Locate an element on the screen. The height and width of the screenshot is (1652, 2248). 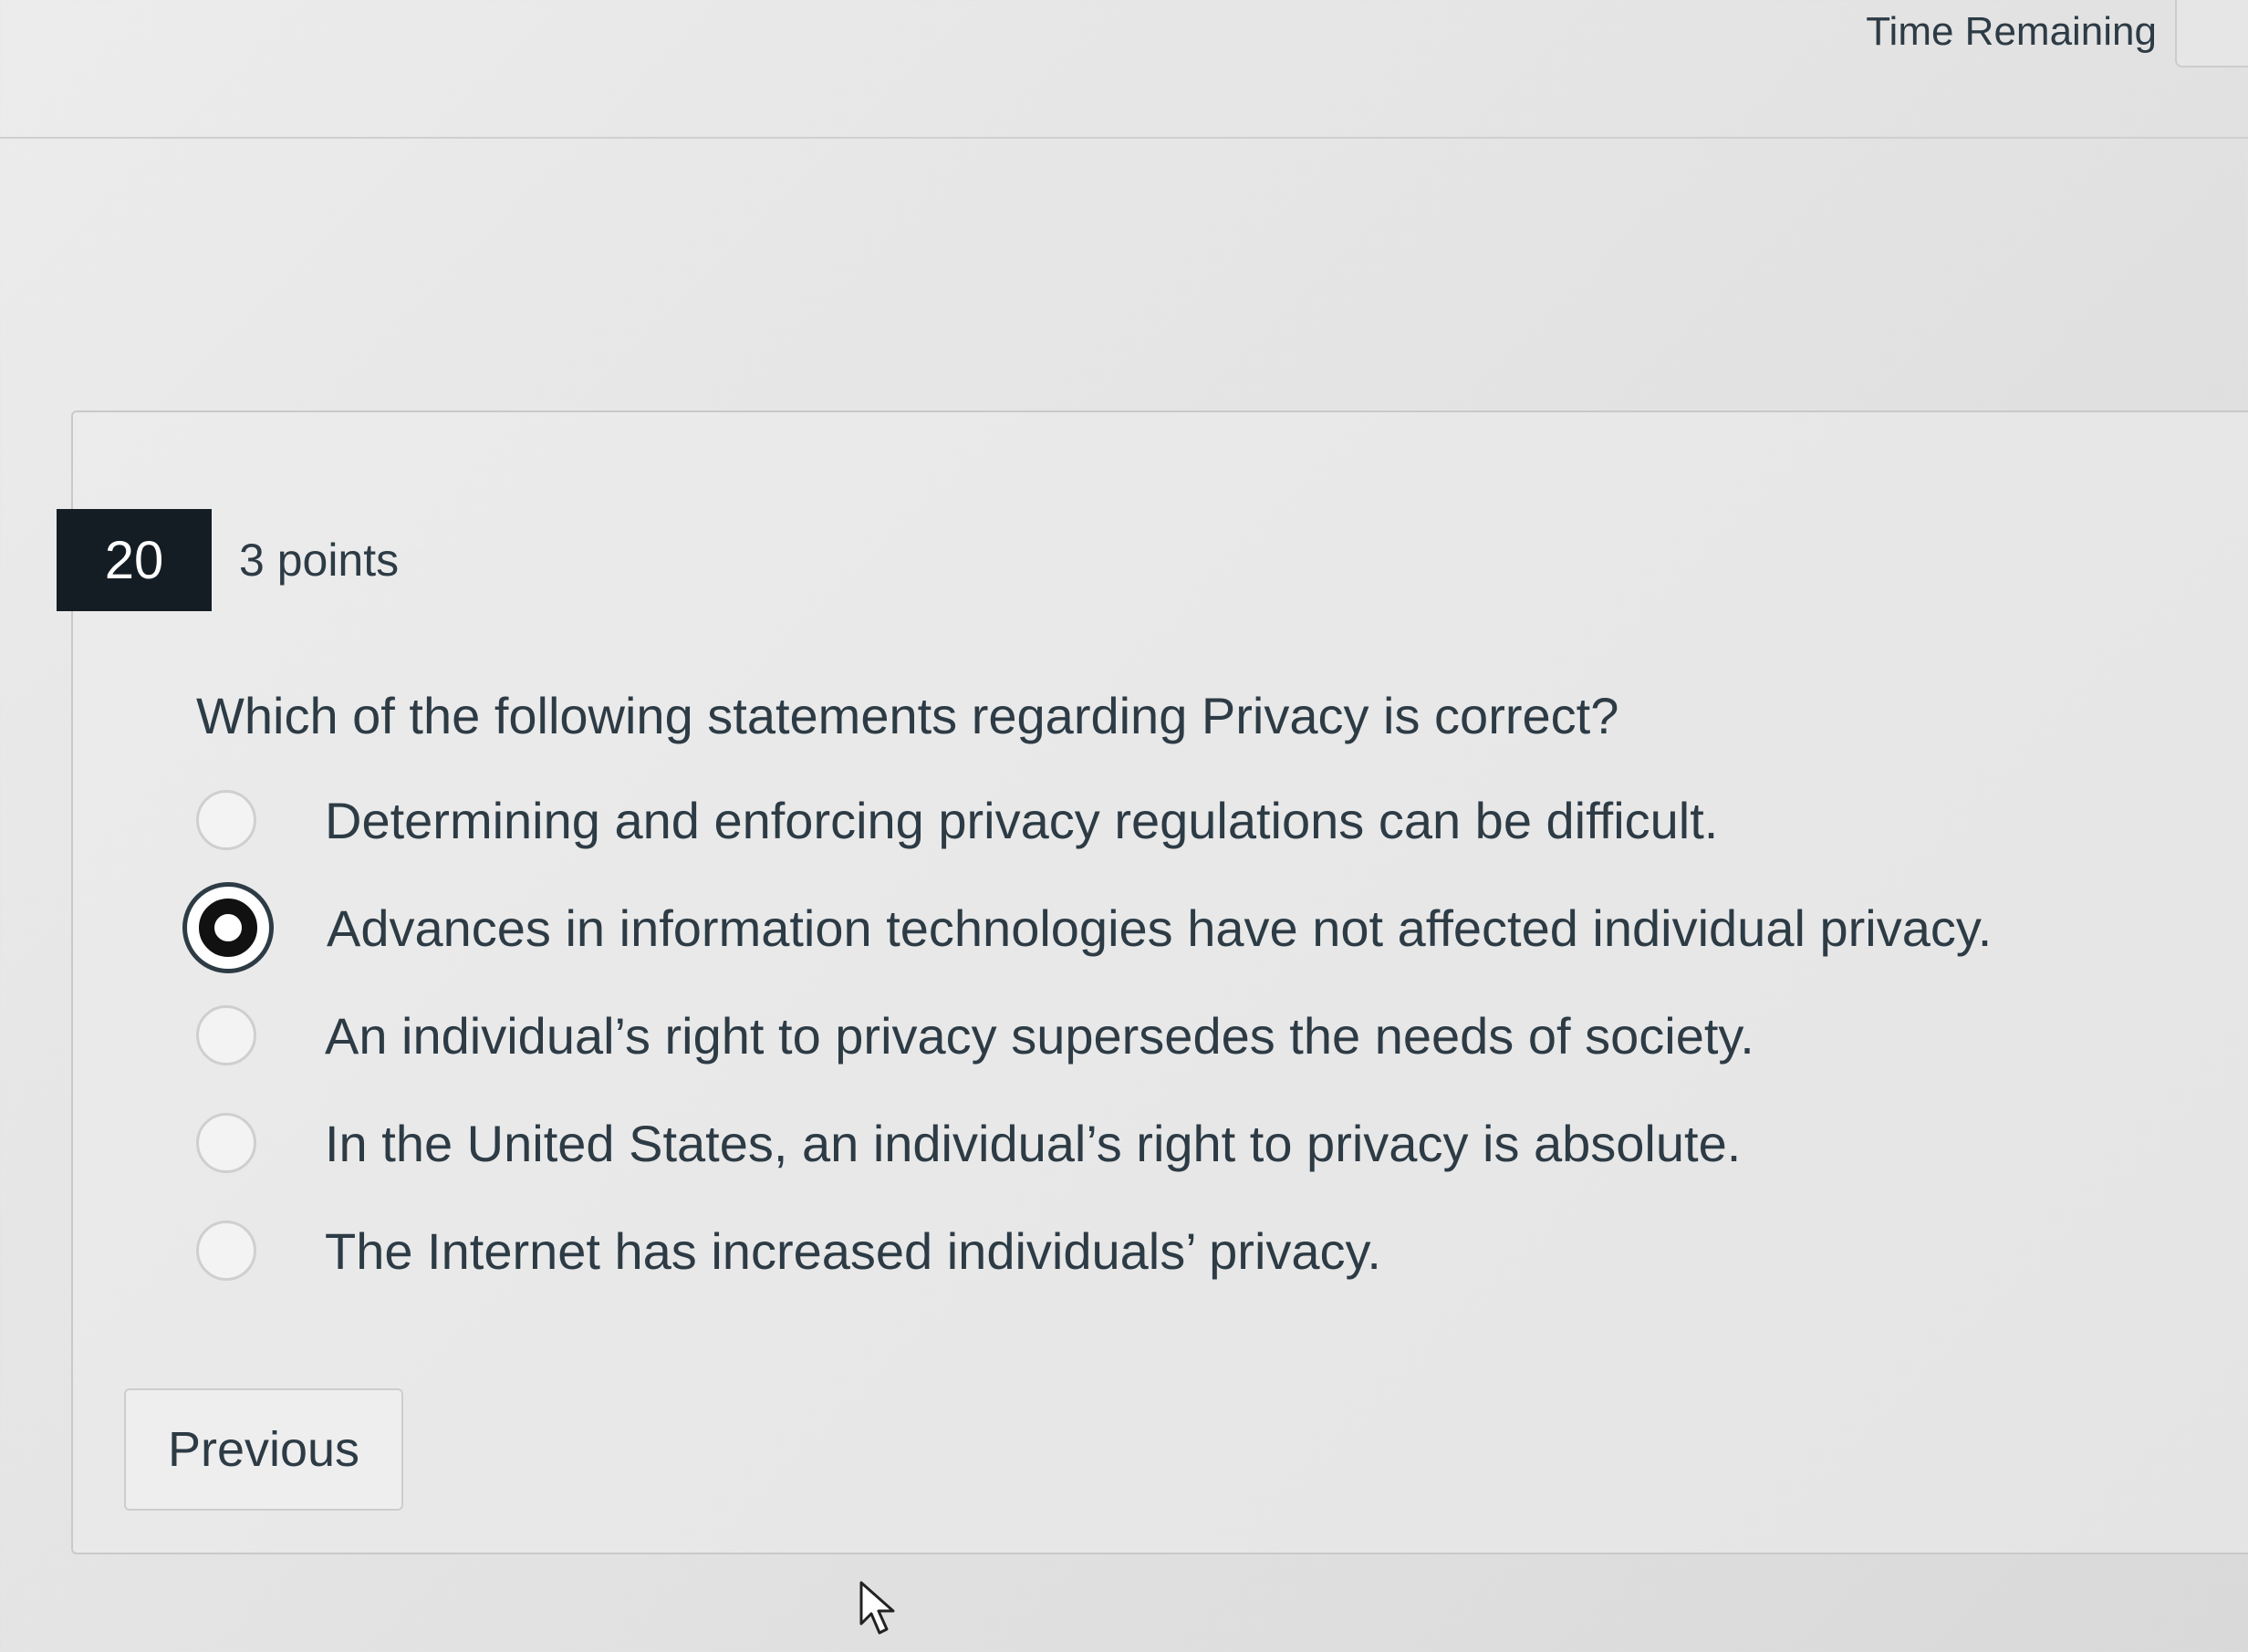
mouse-pointer-icon is located at coordinates (877, 1608).